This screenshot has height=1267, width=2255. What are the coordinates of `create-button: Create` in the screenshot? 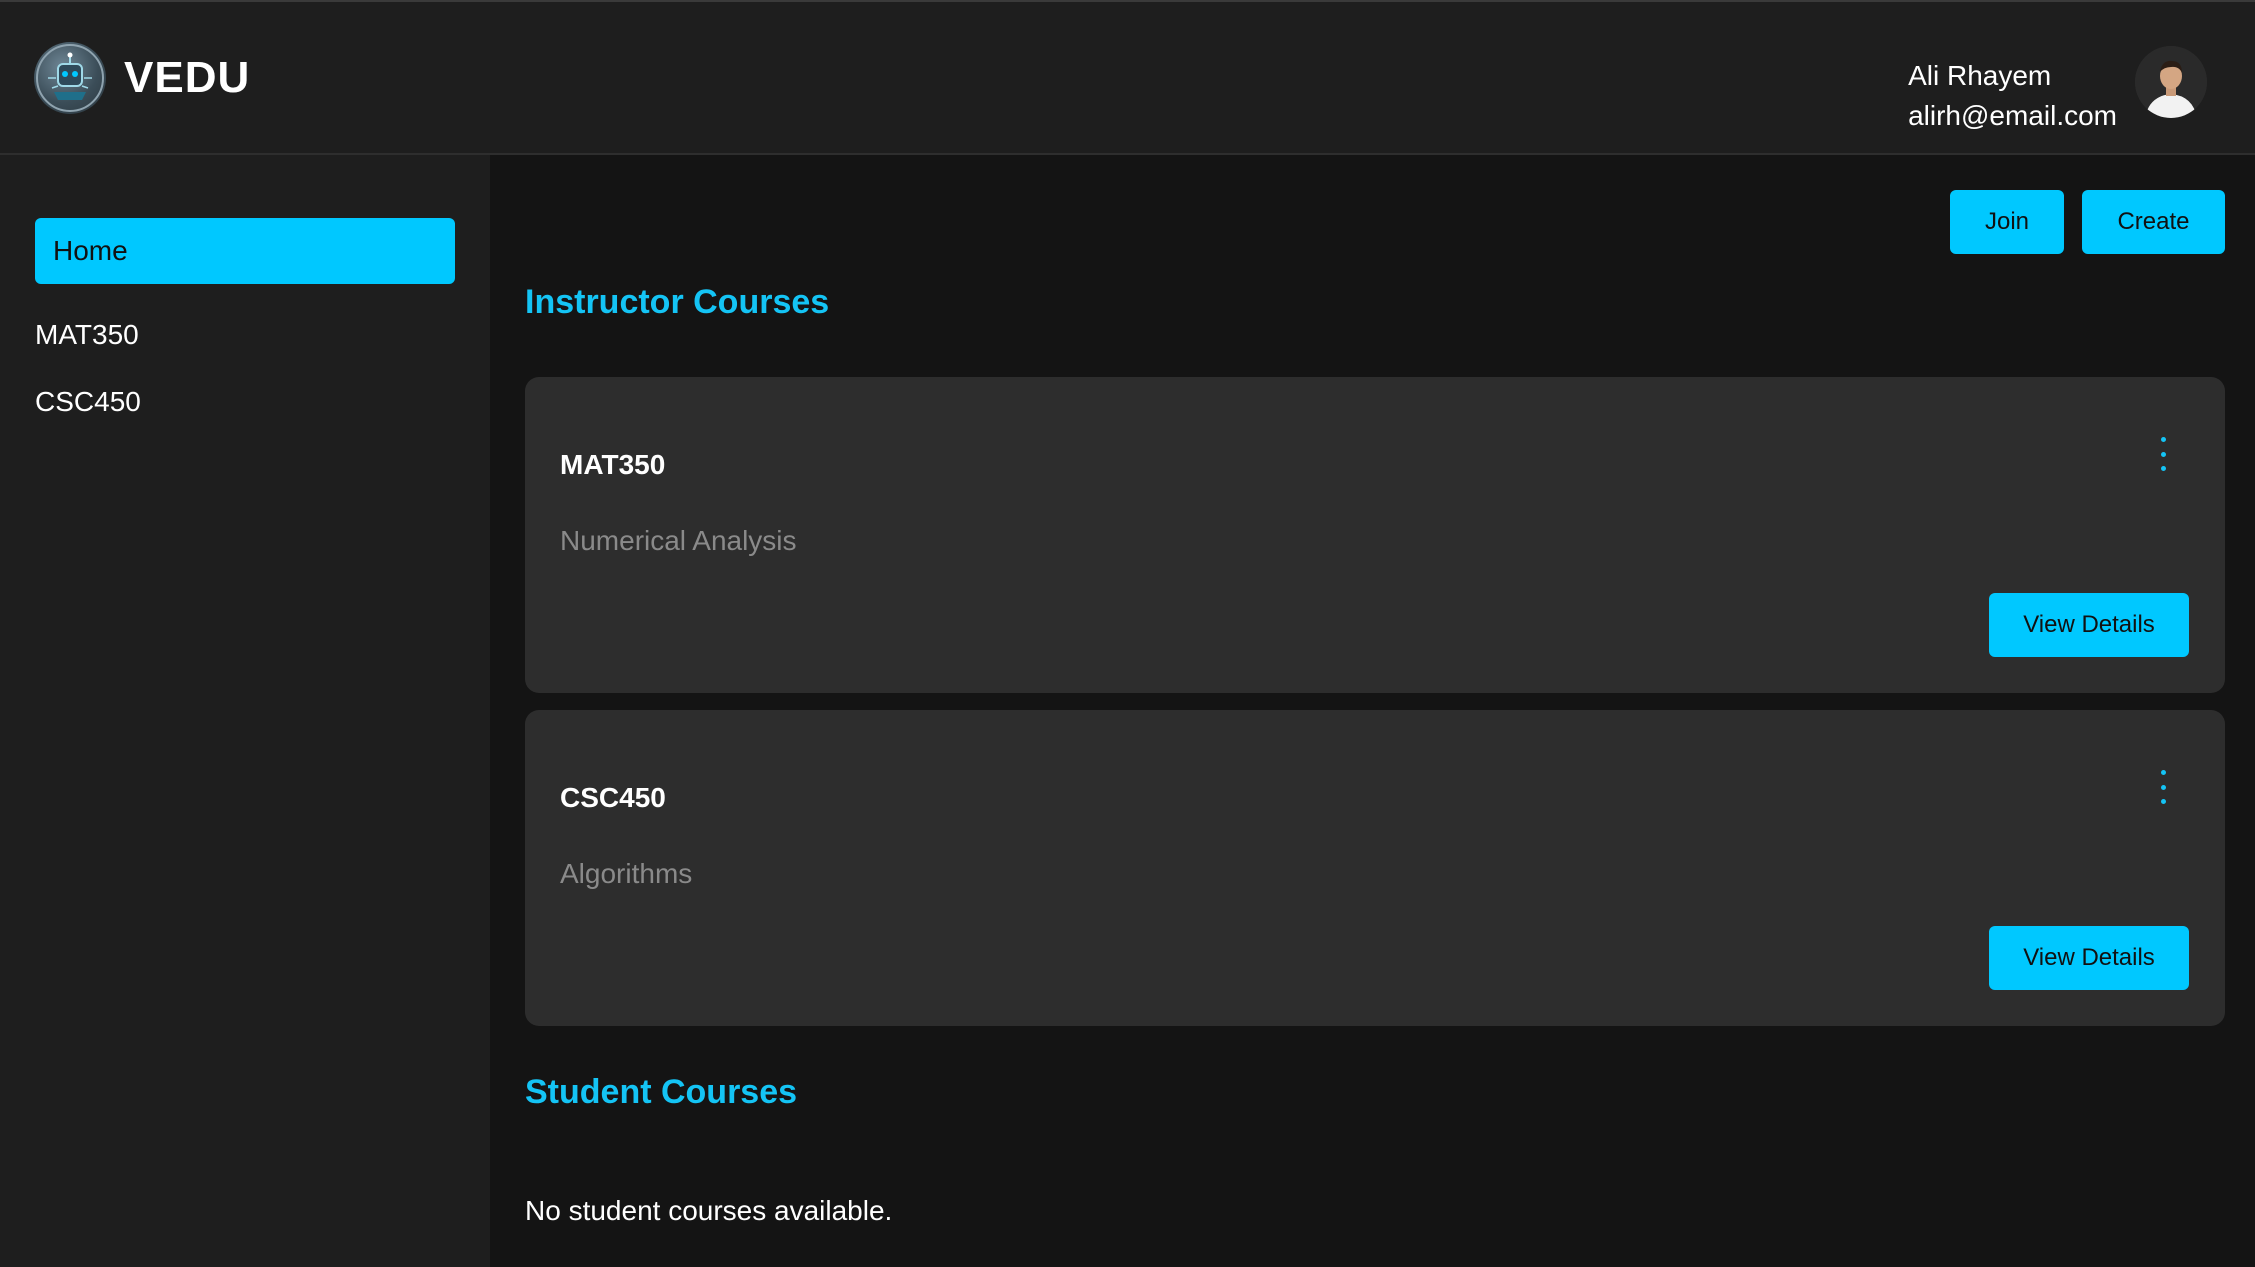 It's located at (2153, 222).